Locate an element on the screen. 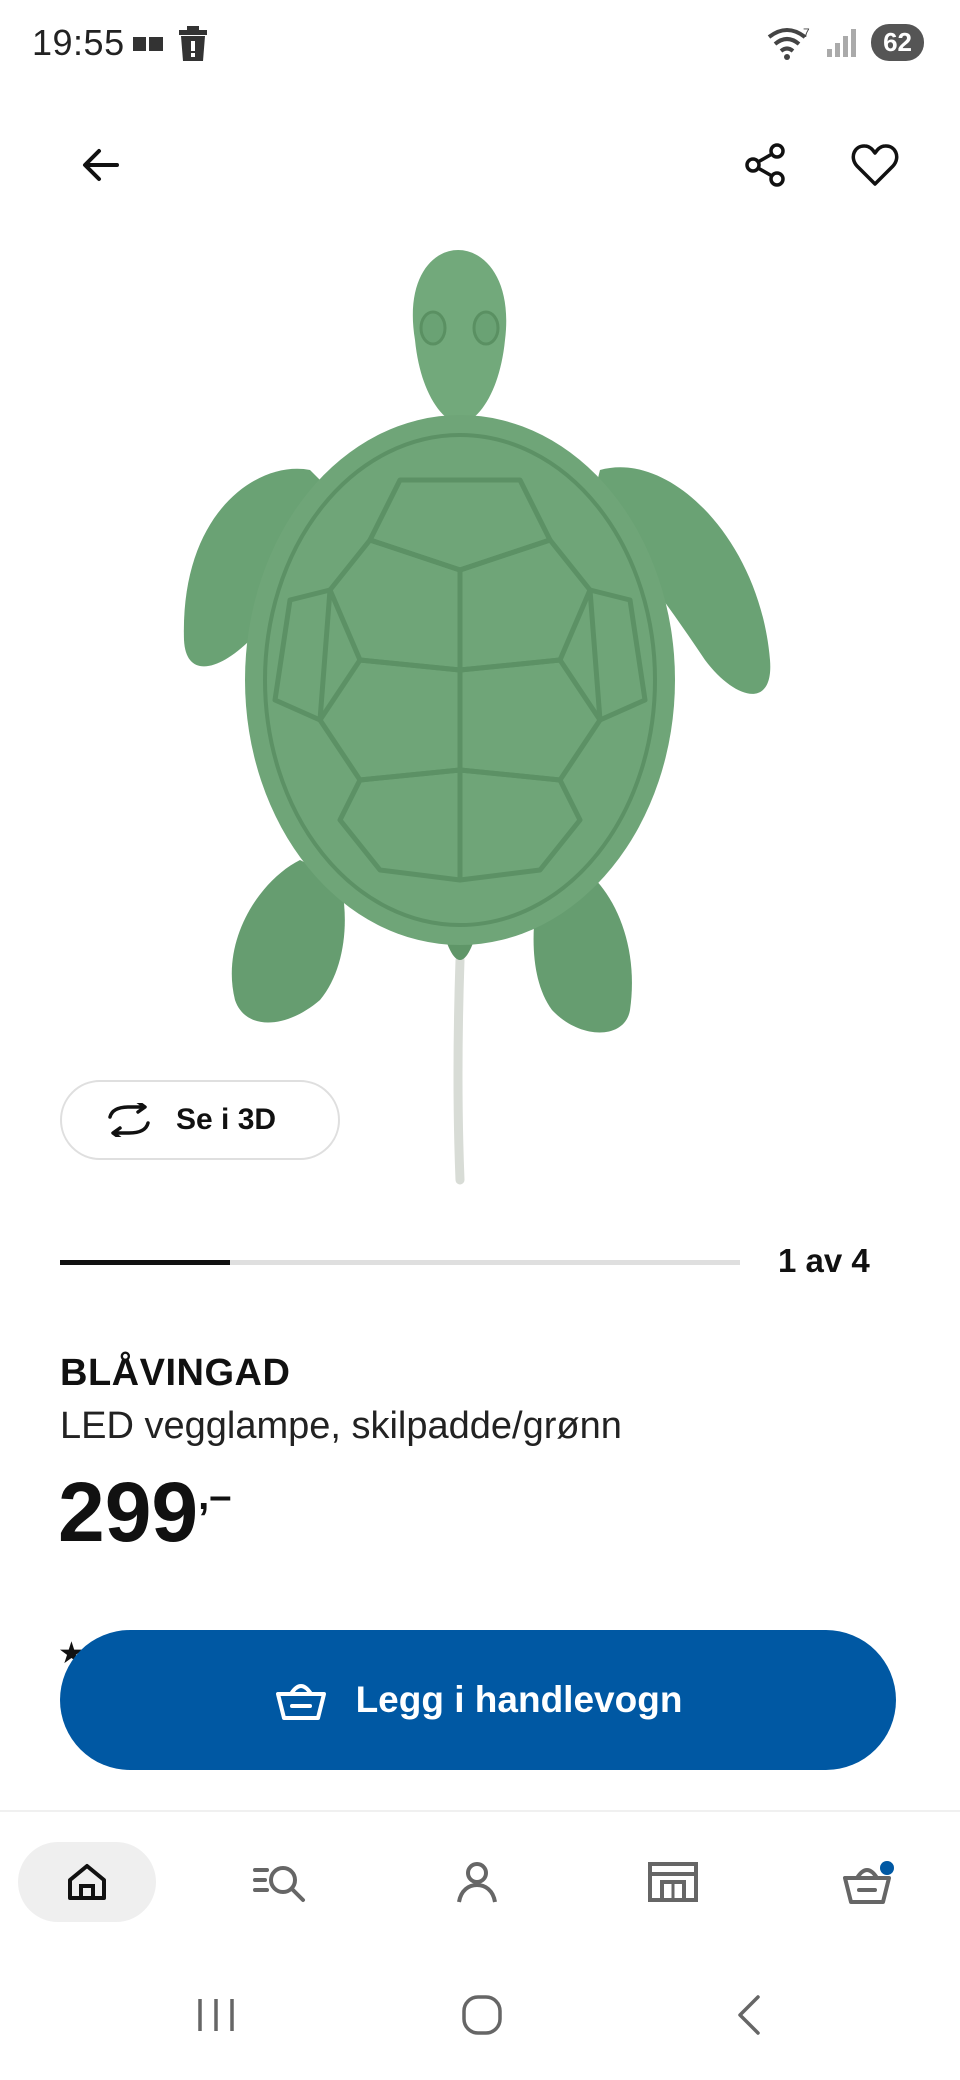 Image resolution: width=960 pixels, height=2080 pixels. price-suffix: ,– is located at coordinates (215, 1496).